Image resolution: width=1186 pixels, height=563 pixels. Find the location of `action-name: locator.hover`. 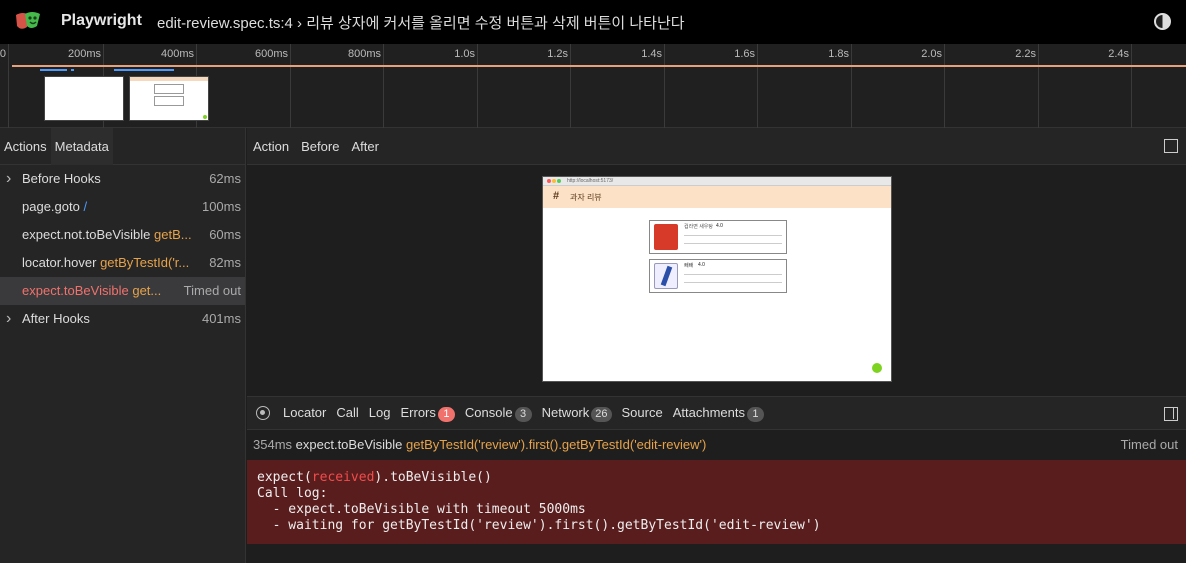

action-name: locator.hover is located at coordinates (59, 262).